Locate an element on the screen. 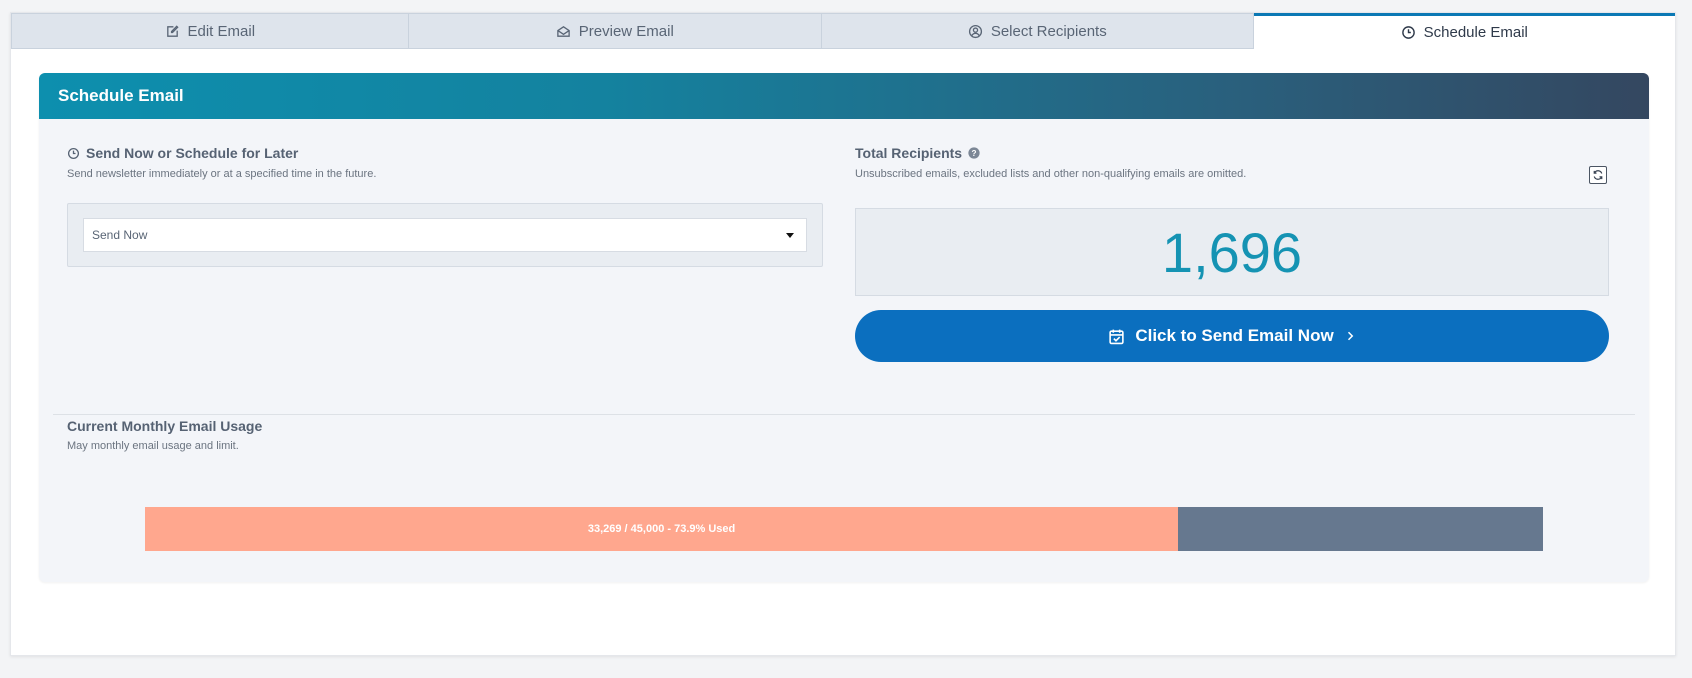 The width and height of the screenshot is (1692, 678). refresh-icon is located at coordinates (1598, 175).